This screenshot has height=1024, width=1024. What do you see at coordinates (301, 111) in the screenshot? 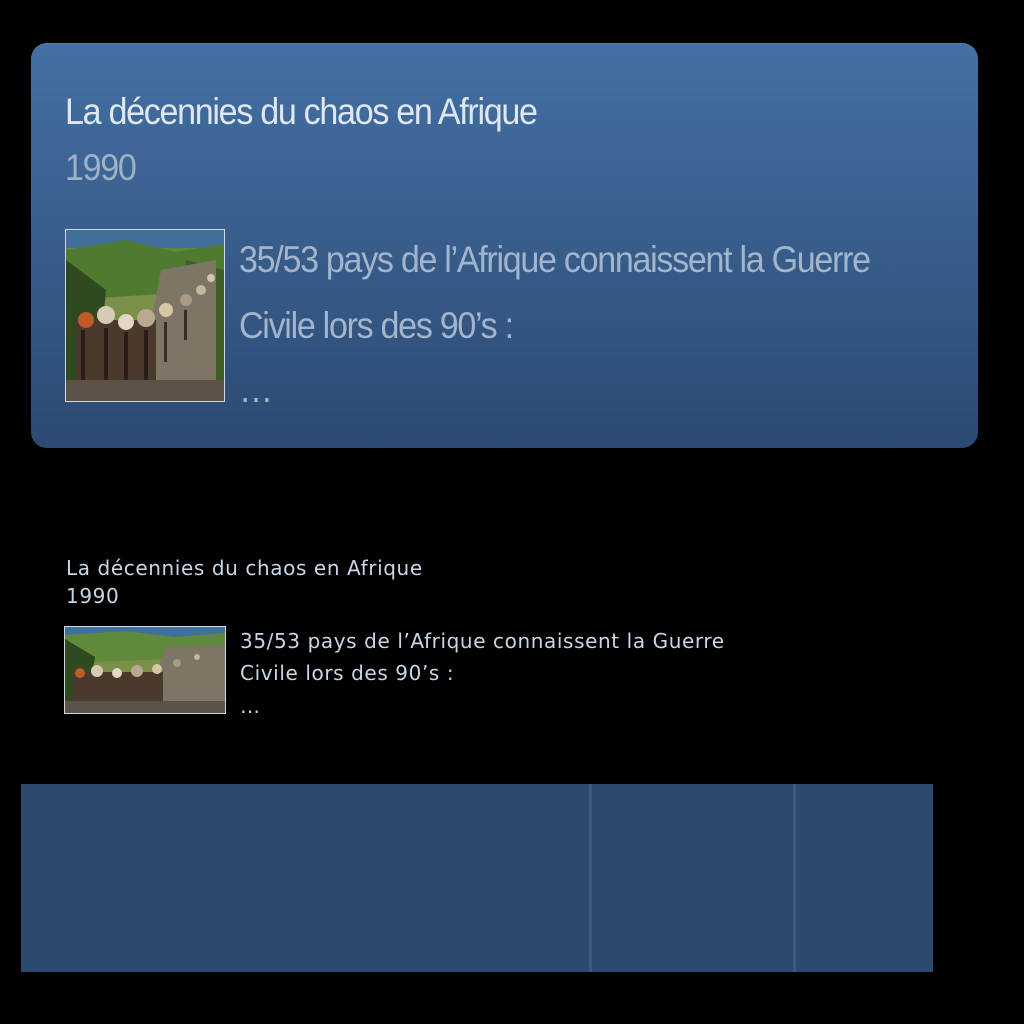
I see `card-title: La décennies du chaos en Afrique` at bounding box center [301, 111].